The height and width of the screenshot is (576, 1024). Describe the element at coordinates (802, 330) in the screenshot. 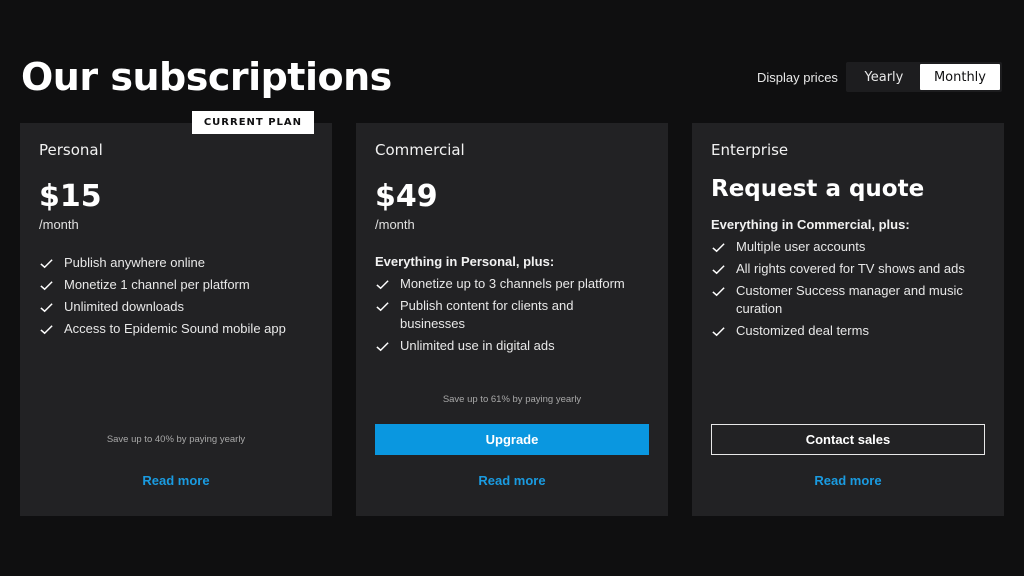

I see `feature-text: Customized deal terms` at that location.